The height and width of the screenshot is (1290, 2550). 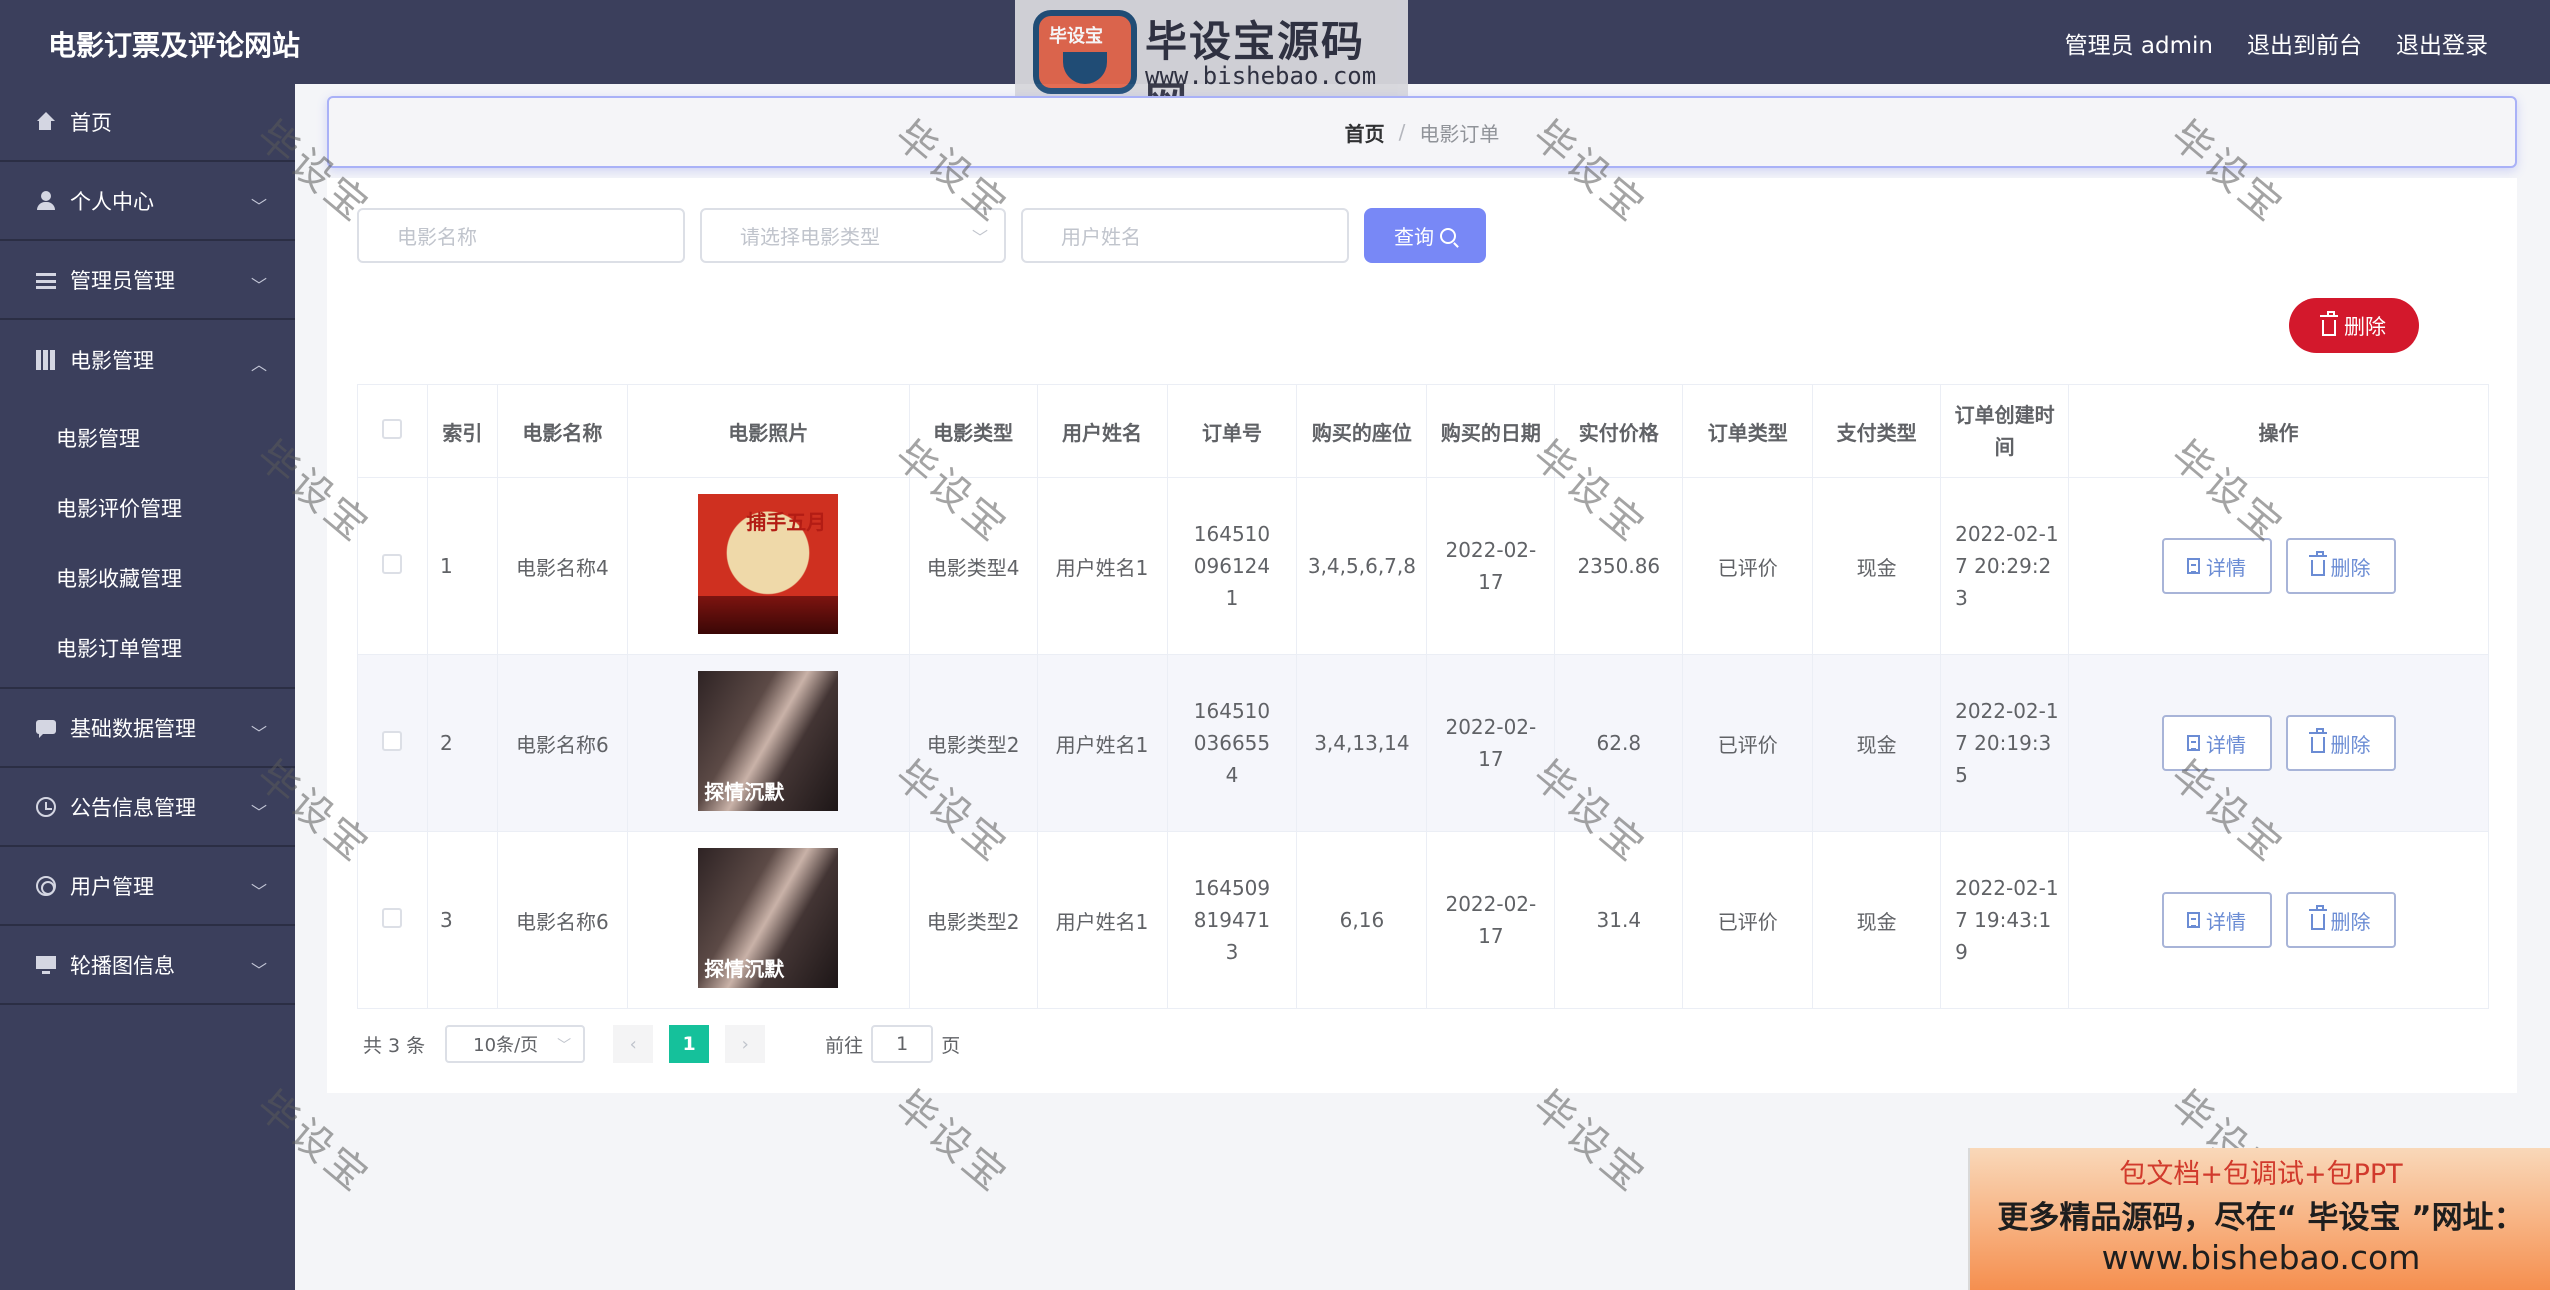 What do you see at coordinates (46, 122) in the screenshot?
I see `home-icon` at bounding box center [46, 122].